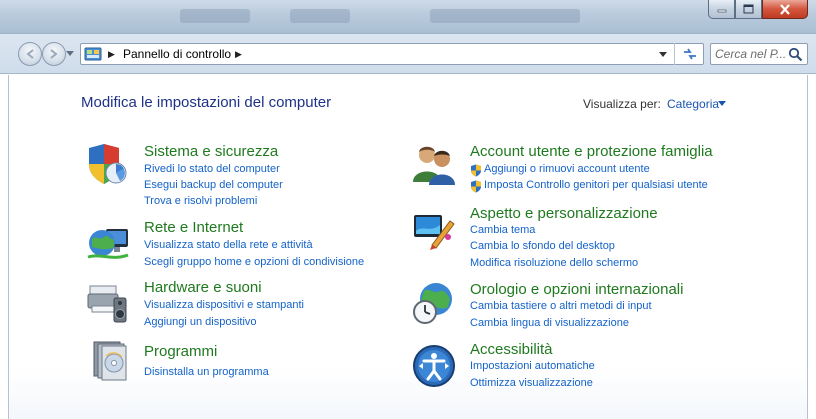 The height and width of the screenshot is (419, 816). What do you see at coordinates (224, 305) in the screenshot?
I see `link-view-devices-printers: Visualizza dispositivi e stampanti` at bounding box center [224, 305].